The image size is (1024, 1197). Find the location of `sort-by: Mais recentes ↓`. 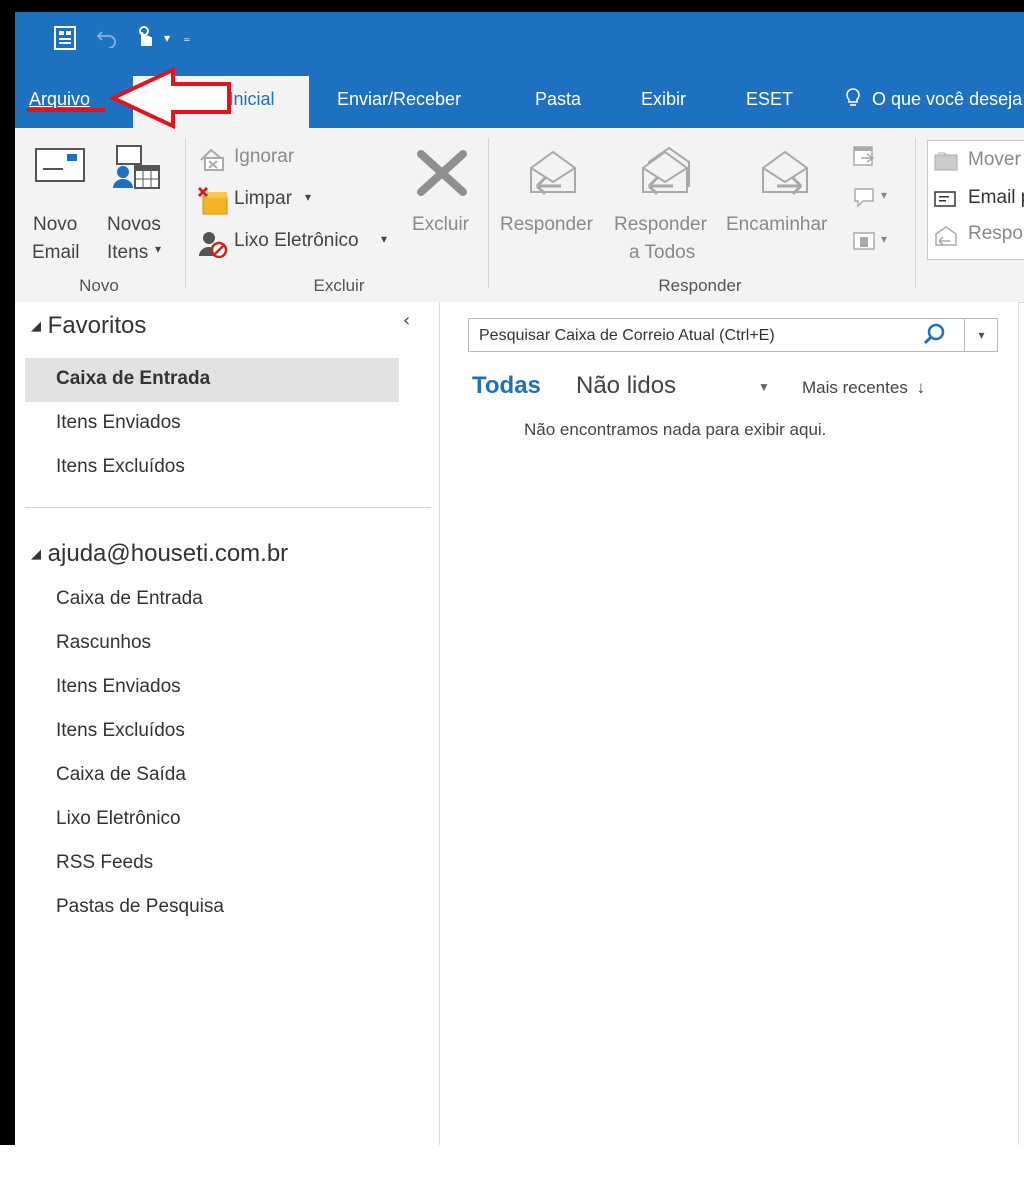

sort-by: Mais recentes ↓ is located at coordinates (863, 388).